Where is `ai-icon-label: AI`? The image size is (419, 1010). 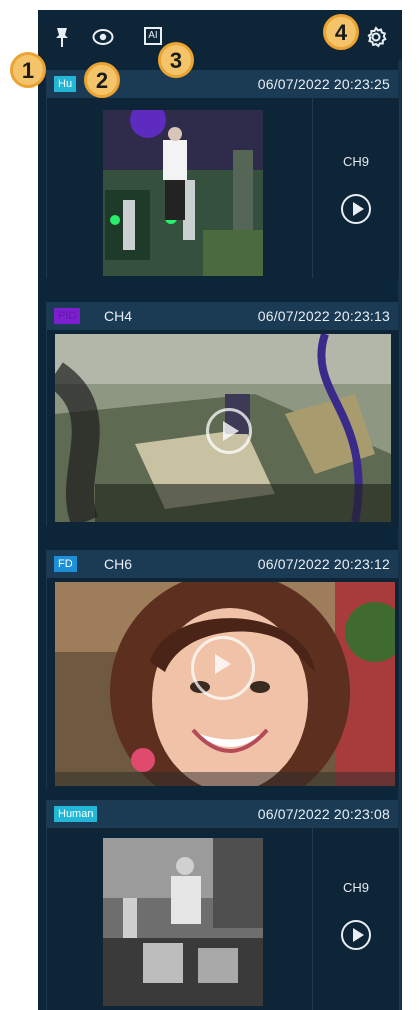
ai-icon-label: AI is located at coordinates (153, 35).